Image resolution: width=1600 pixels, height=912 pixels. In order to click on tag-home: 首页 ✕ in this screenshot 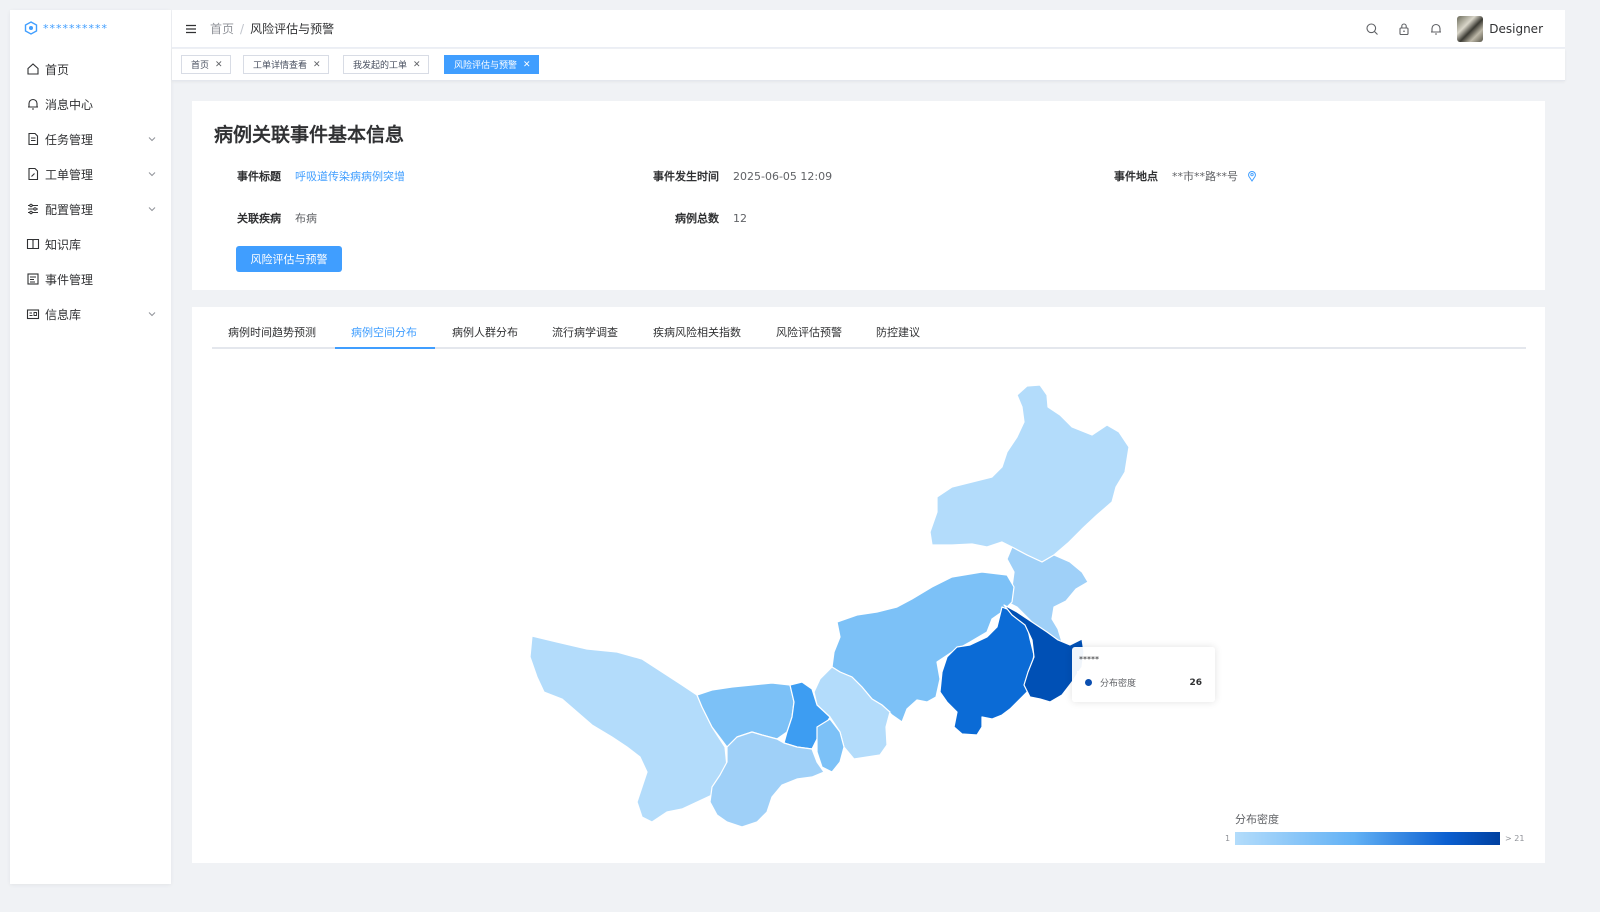, I will do `click(206, 64)`.